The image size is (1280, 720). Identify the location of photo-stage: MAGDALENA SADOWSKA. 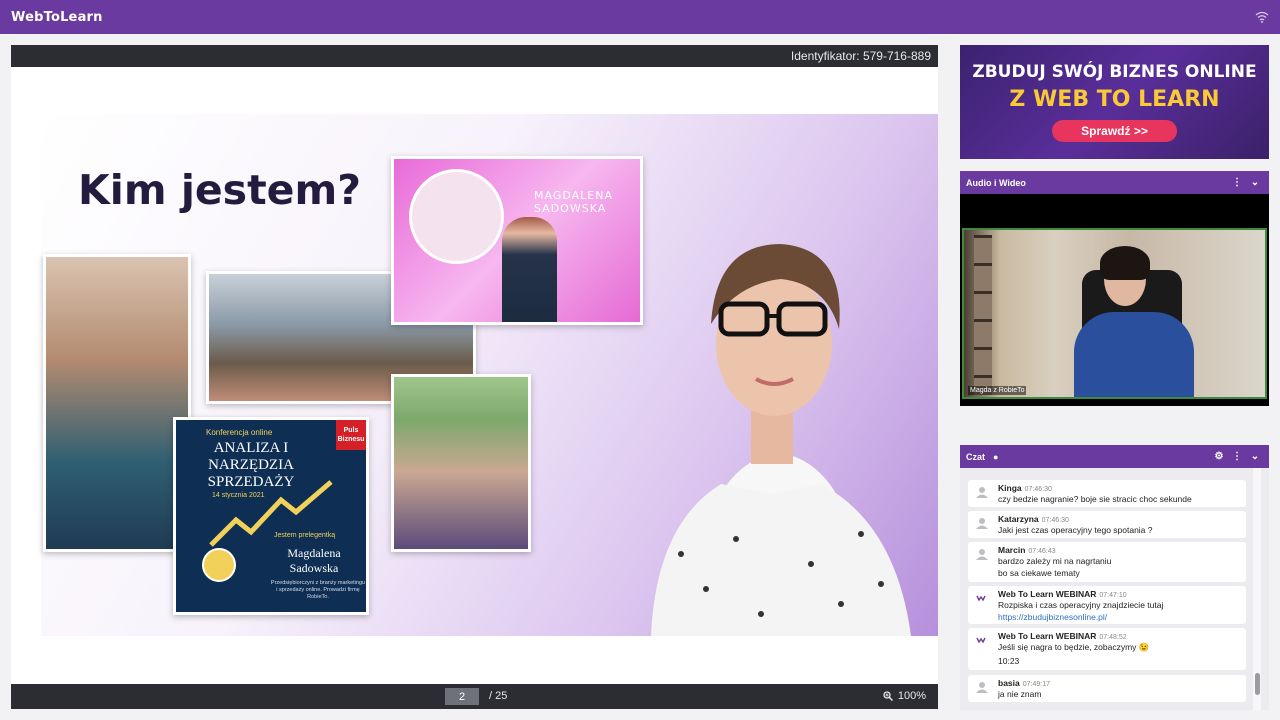
(517, 240).